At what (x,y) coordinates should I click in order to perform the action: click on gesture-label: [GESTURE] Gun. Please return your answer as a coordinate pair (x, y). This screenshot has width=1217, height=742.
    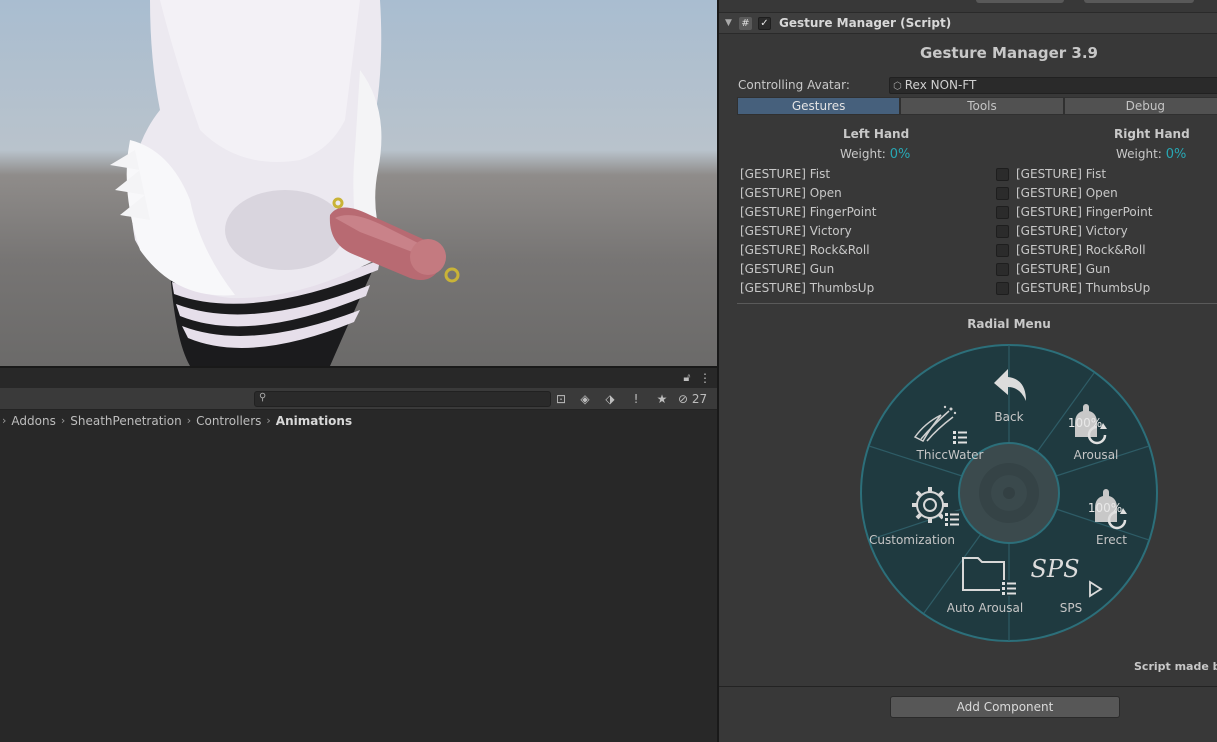
    Looking at the image, I should click on (1063, 269).